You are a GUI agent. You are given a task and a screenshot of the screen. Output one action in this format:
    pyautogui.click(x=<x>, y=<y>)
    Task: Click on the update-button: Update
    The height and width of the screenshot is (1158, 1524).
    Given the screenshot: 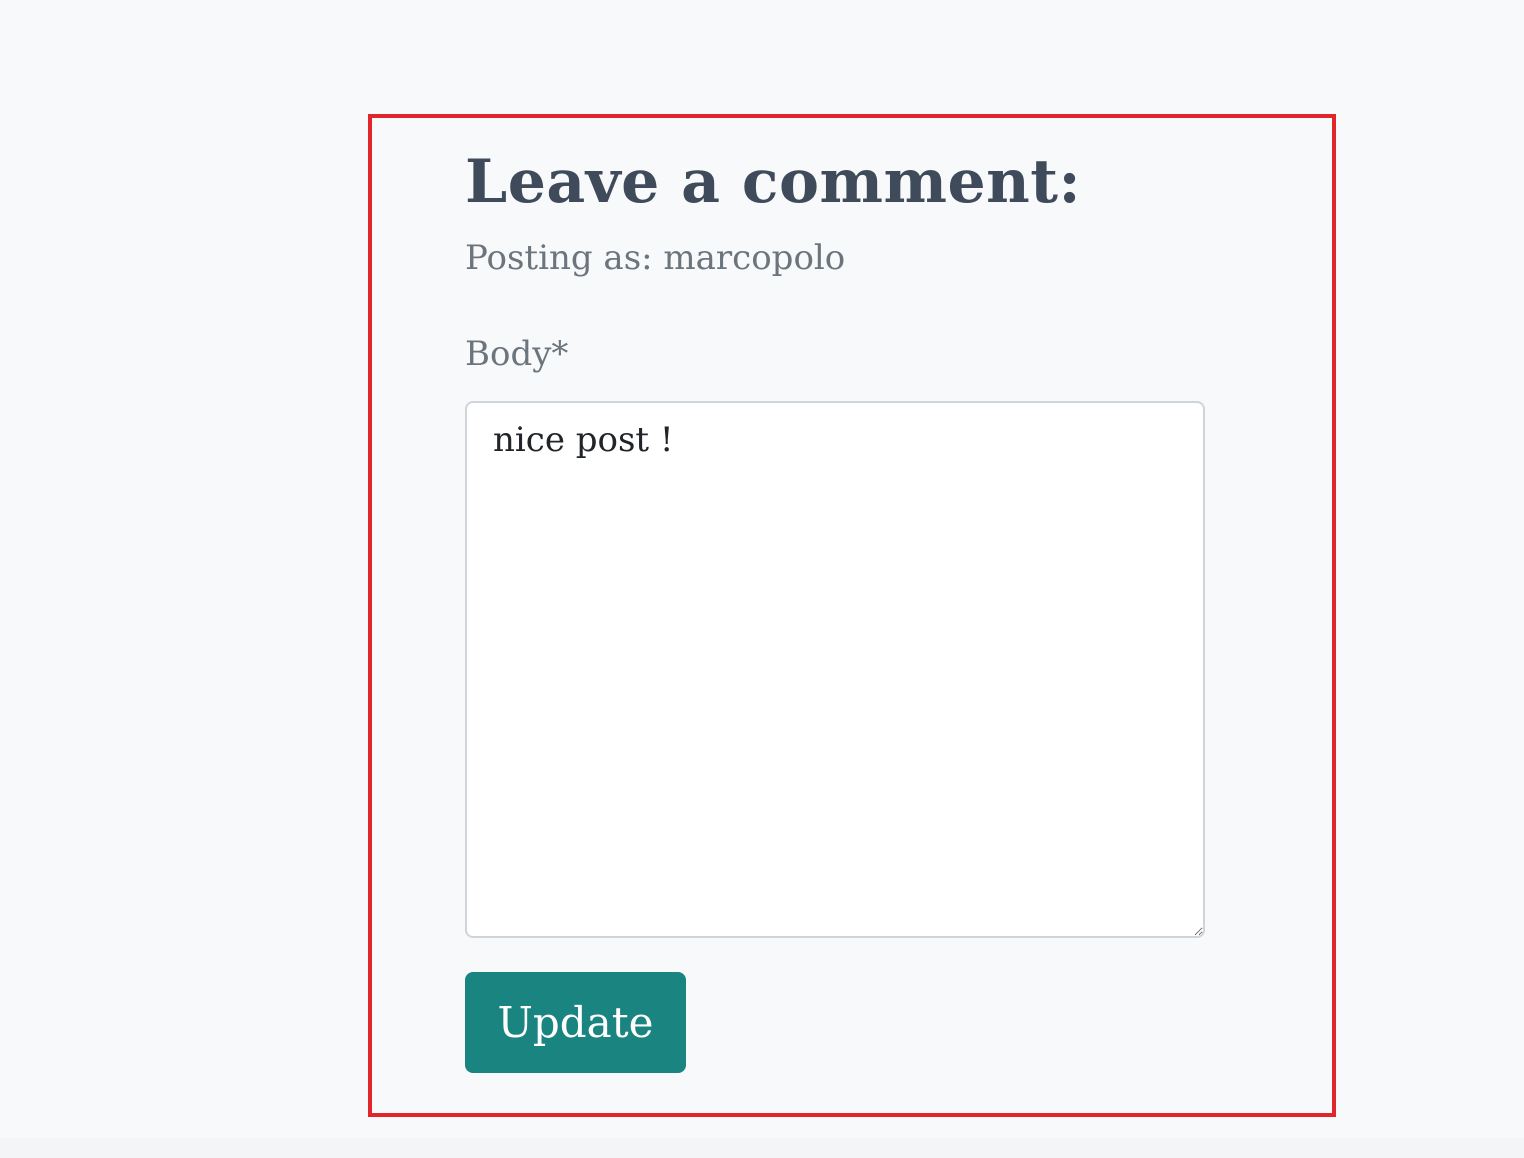 What is the action you would take?
    pyautogui.click(x=575, y=1022)
    